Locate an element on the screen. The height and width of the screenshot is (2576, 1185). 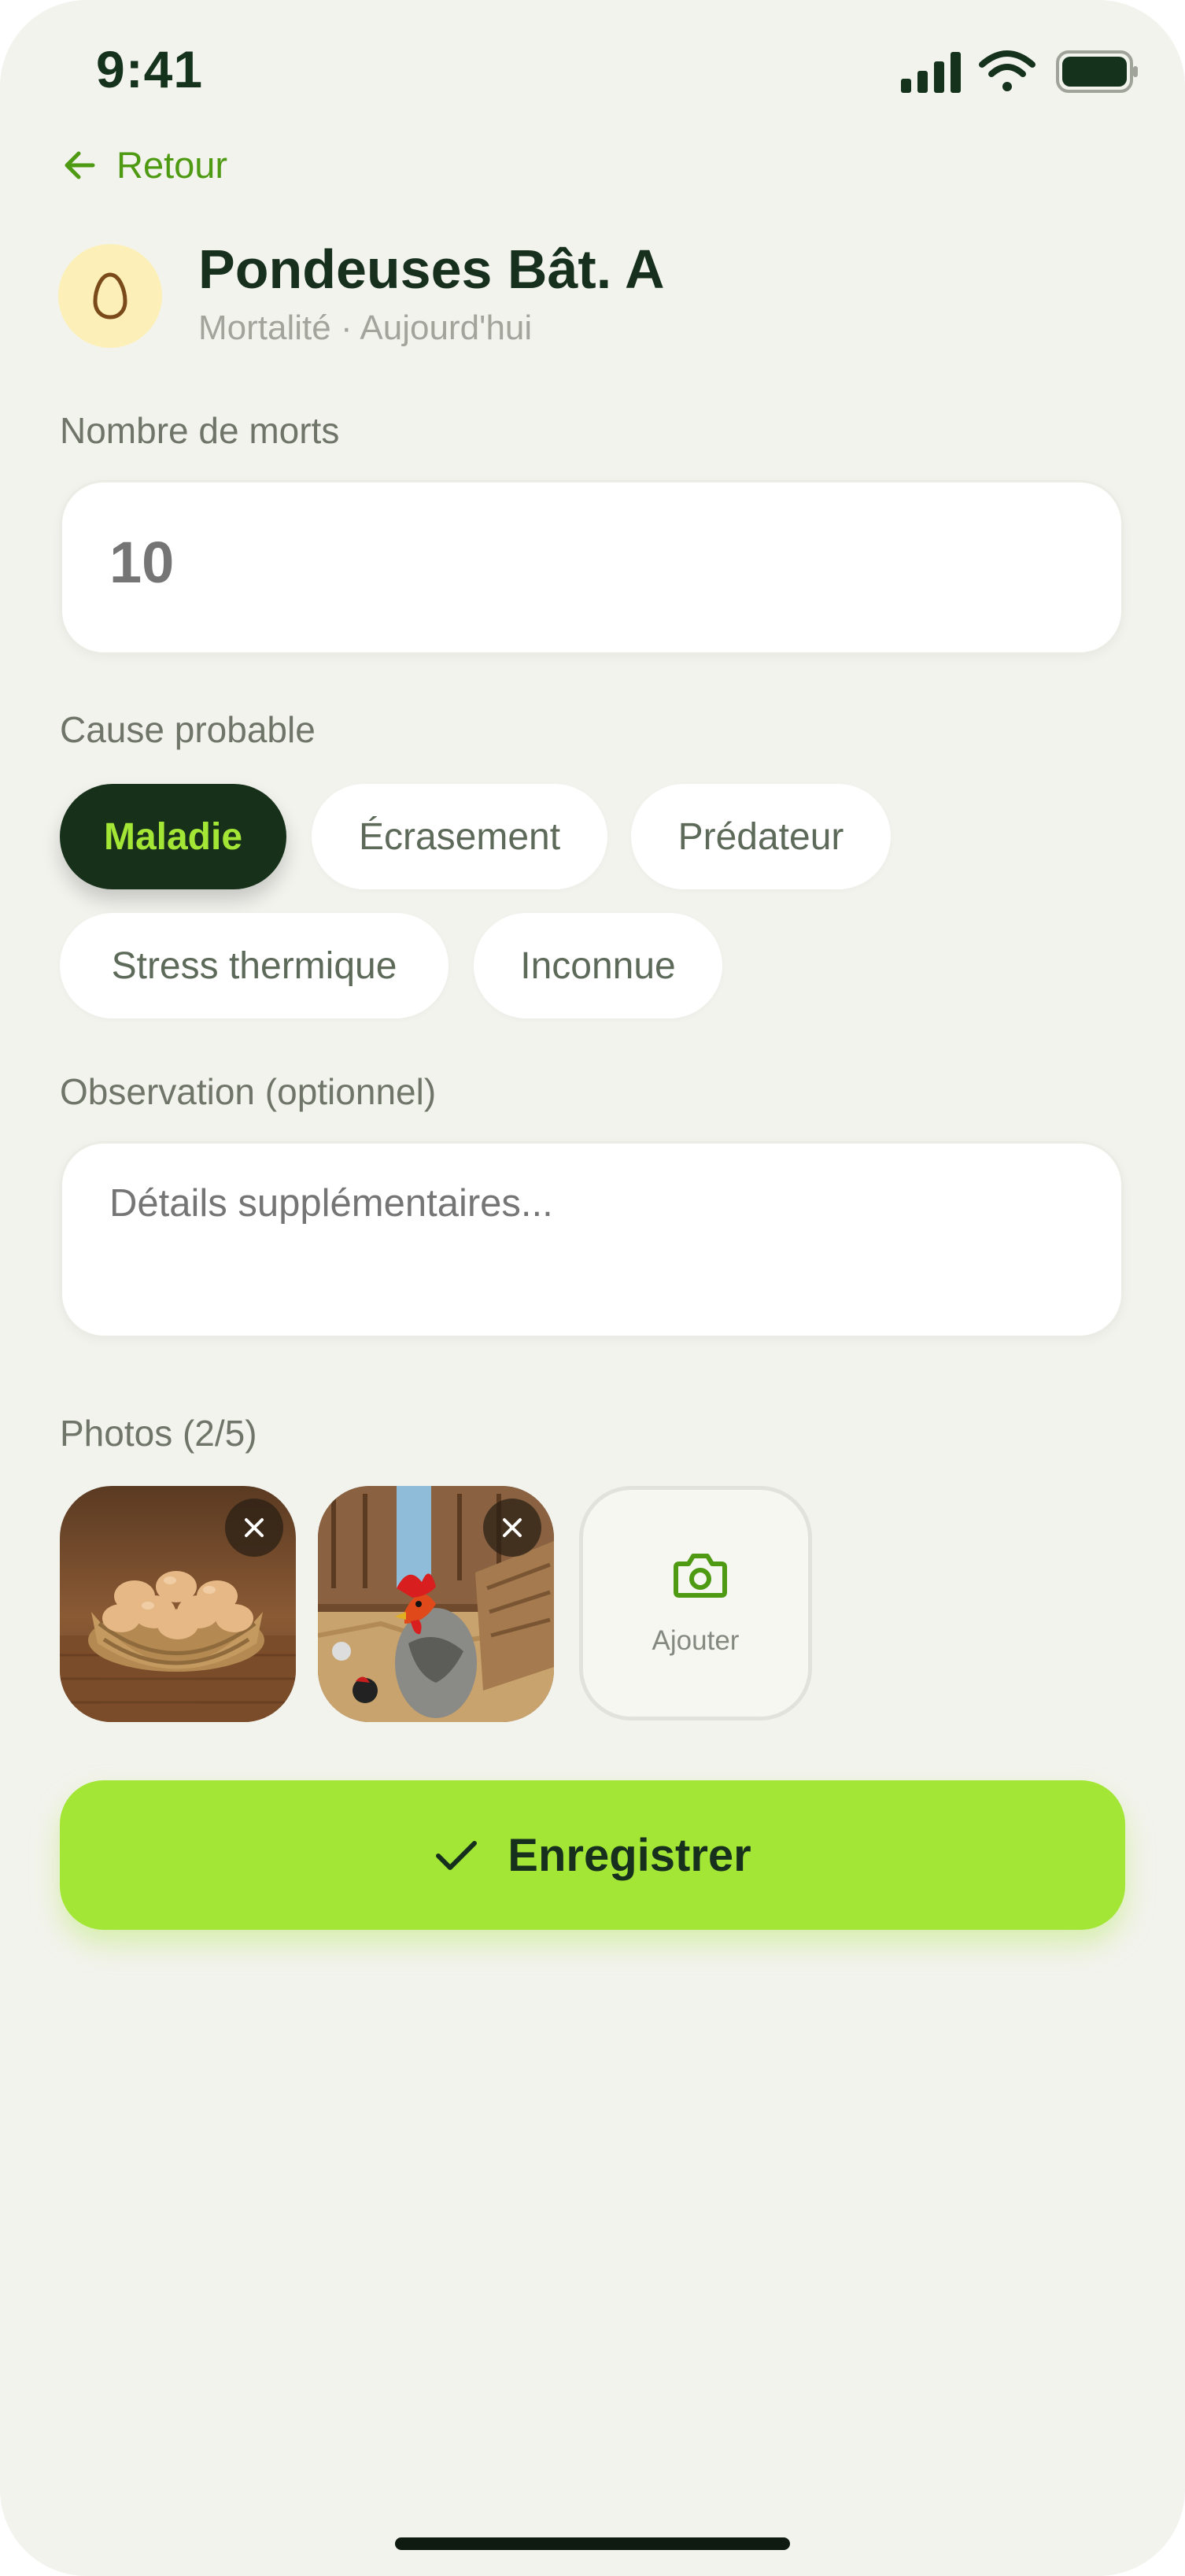
cause-label: Cause probable is located at coordinates (188, 729).